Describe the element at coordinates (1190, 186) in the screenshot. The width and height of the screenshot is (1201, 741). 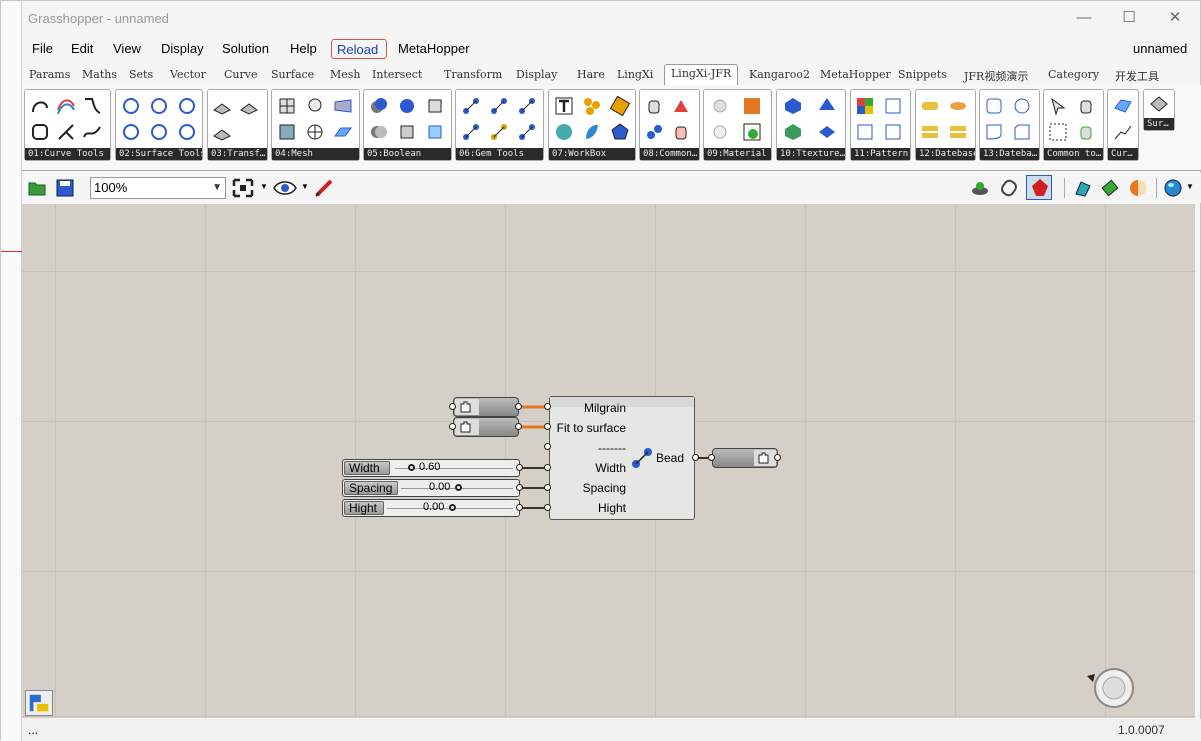
I see `sphere-dropdown-icon: ▼` at that location.